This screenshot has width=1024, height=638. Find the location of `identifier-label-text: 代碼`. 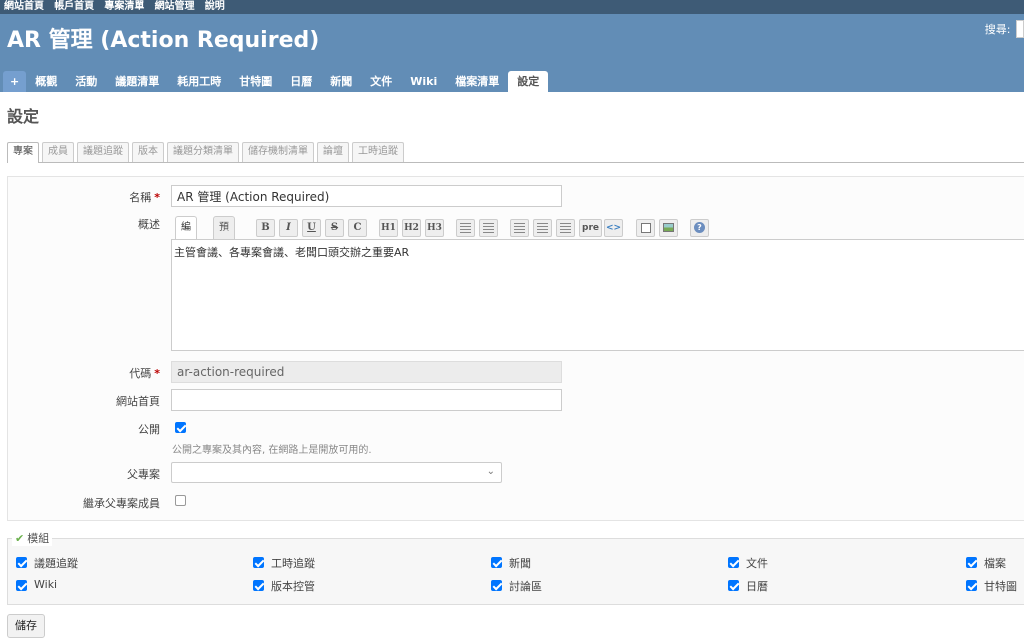

identifier-label-text: 代碼 is located at coordinates (140, 373).